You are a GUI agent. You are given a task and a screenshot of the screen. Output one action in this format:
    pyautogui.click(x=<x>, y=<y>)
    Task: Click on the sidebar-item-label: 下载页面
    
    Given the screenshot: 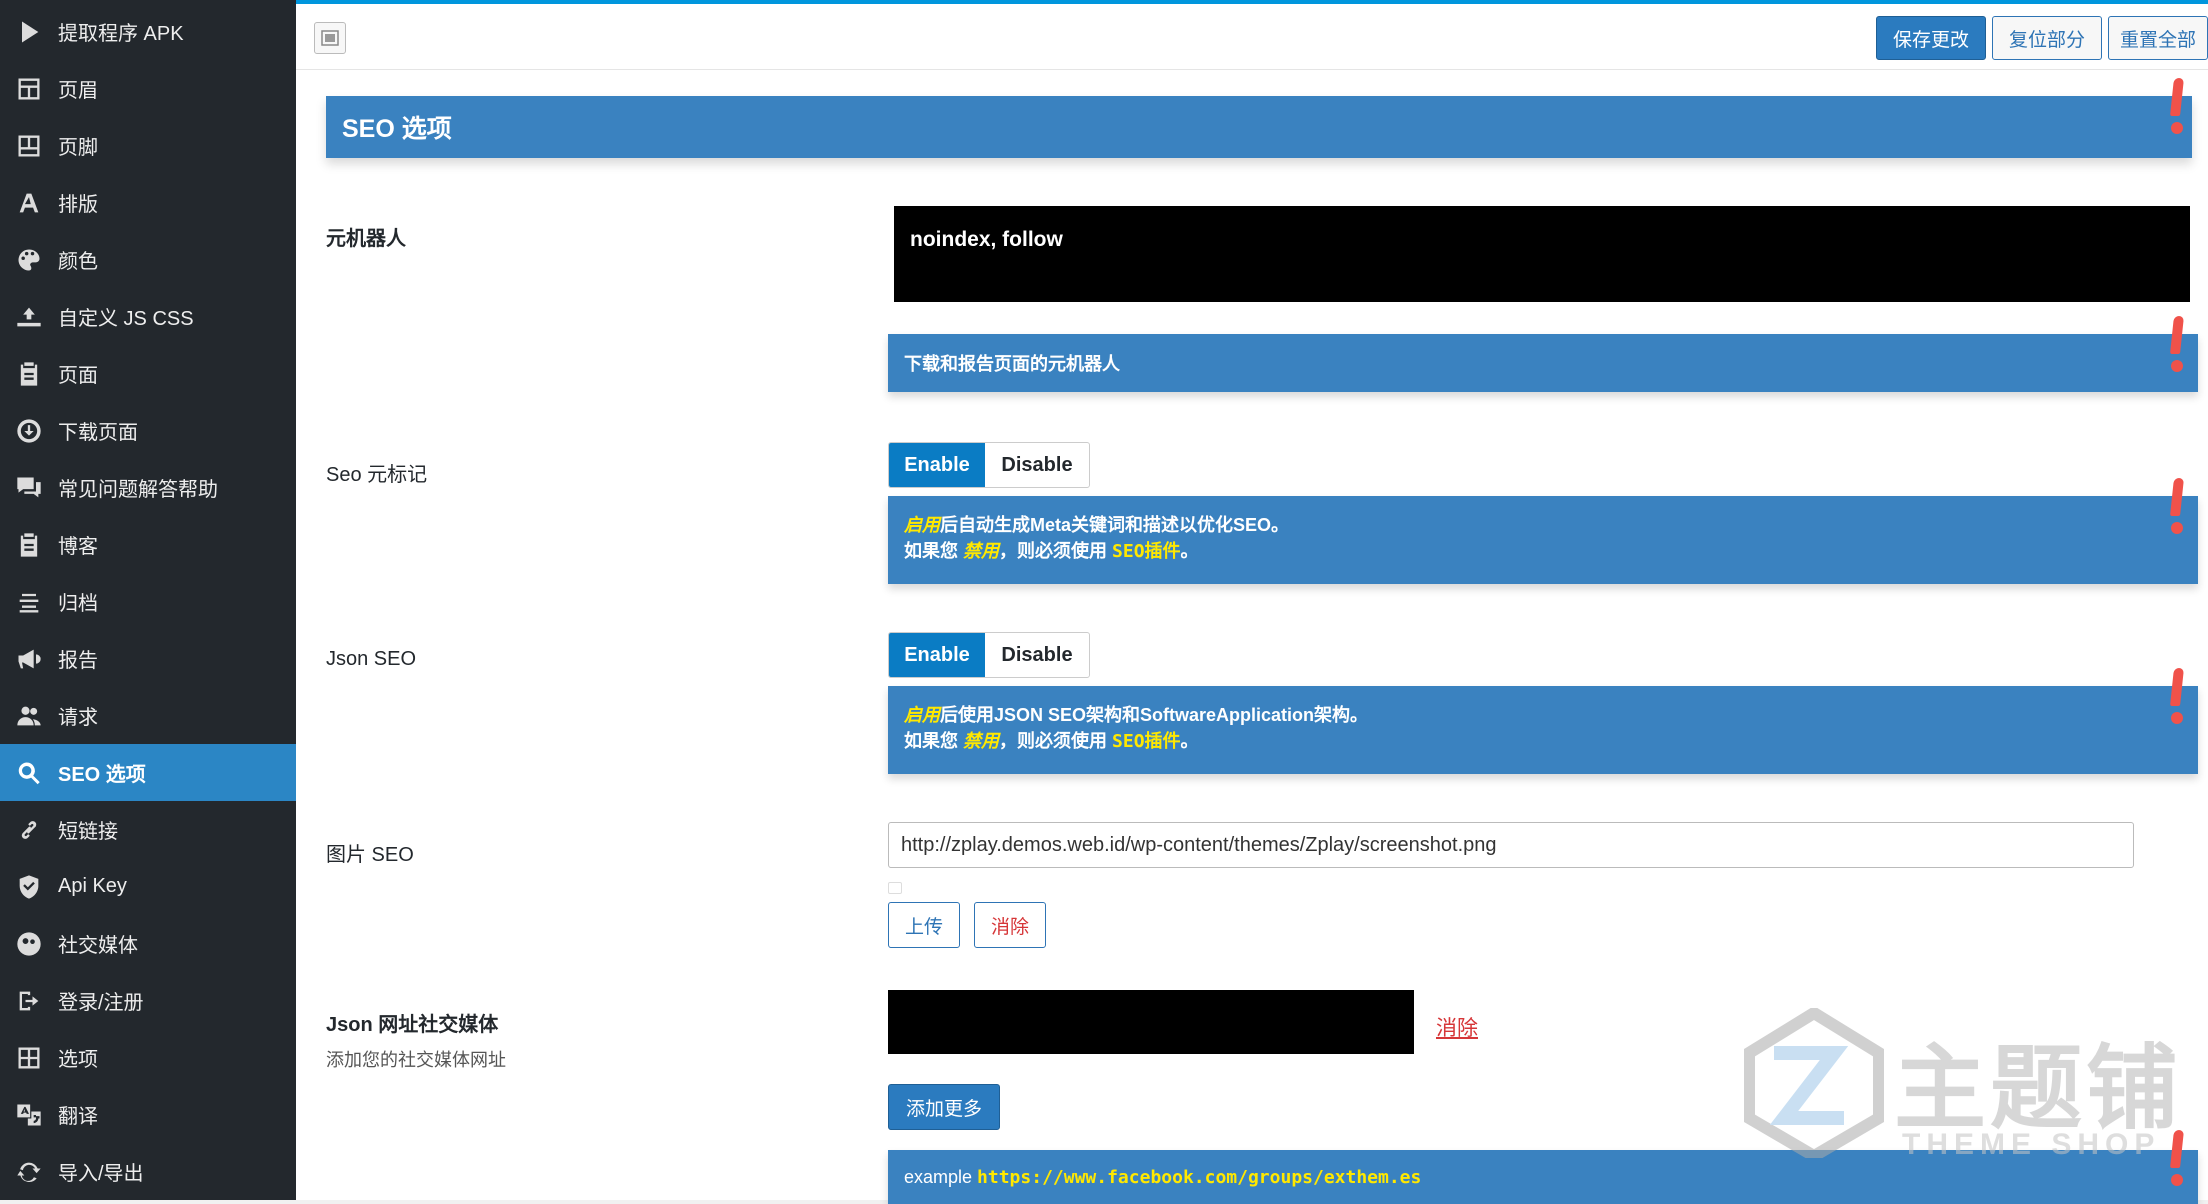 What is the action you would take?
    pyautogui.click(x=98, y=433)
    